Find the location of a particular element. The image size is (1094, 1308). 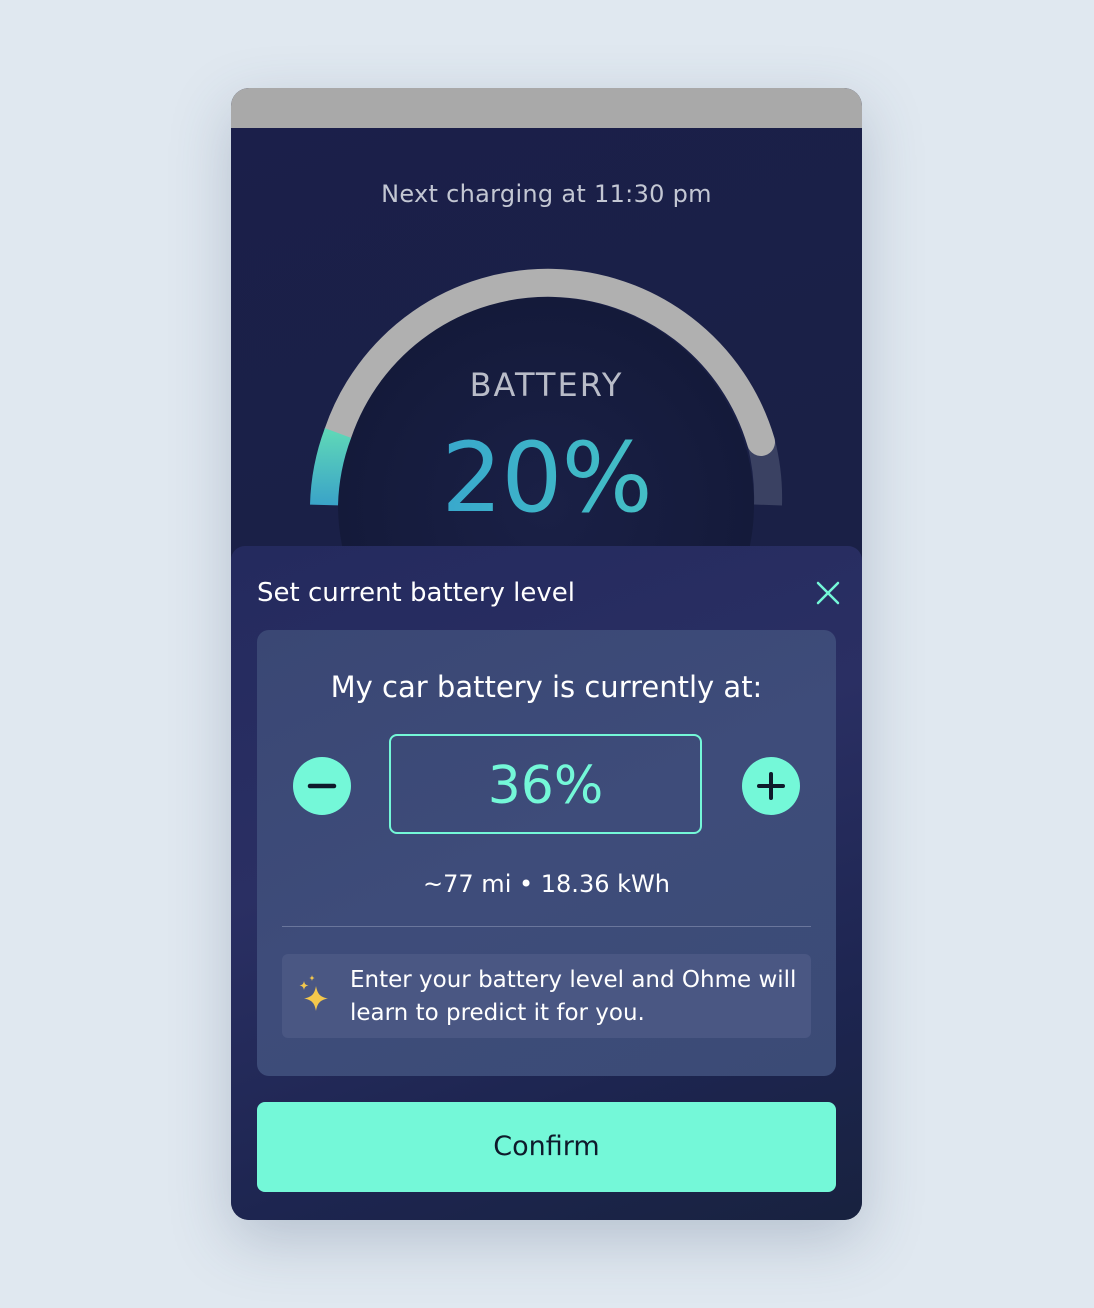

confirm-button: Confirm is located at coordinates (546, 1147).